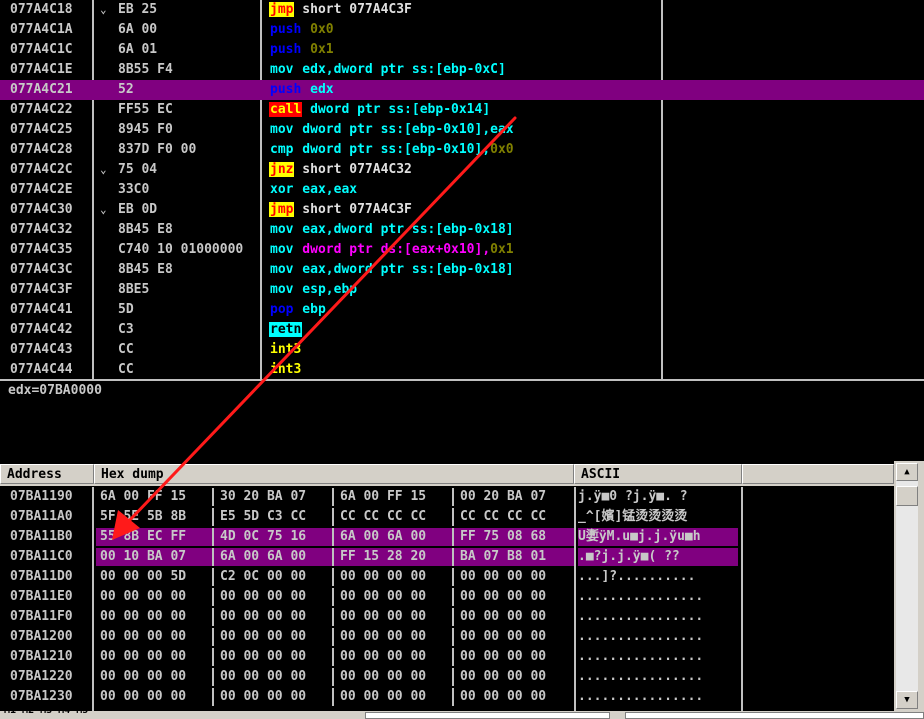  Describe the element at coordinates (658, 517) in the screenshot. I see `dump-ascii: _^[嬪]锰烫烫烫烫` at that location.